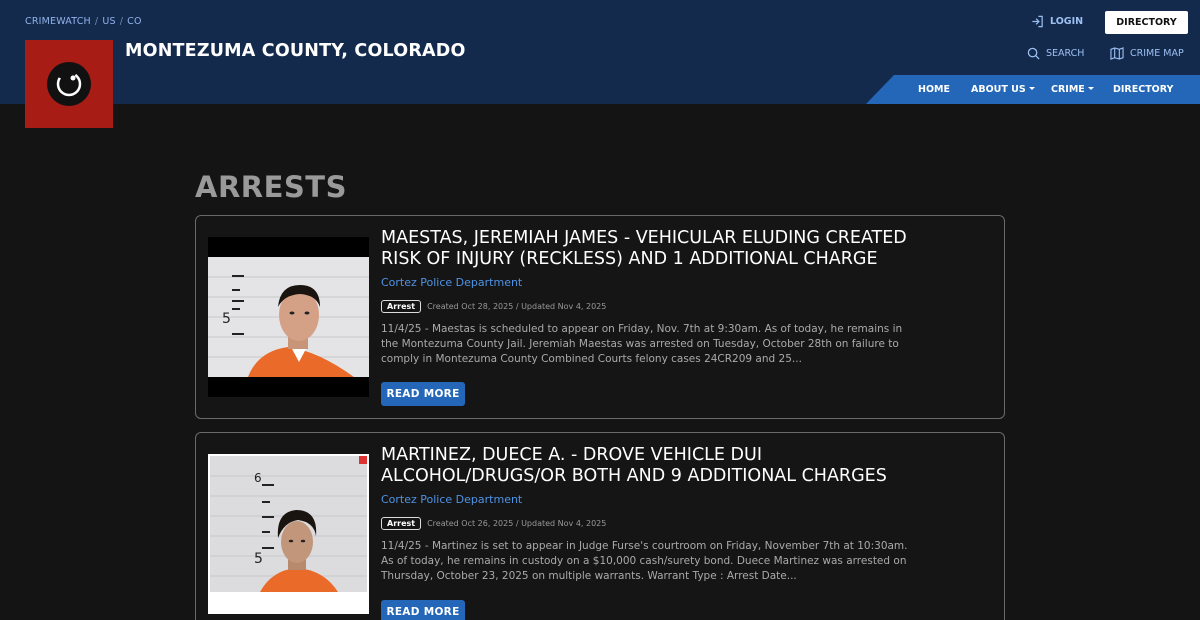  Describe the element at coordinates (271, 187) in the screenshot. I see `page-title: ARRESTS` at that location.